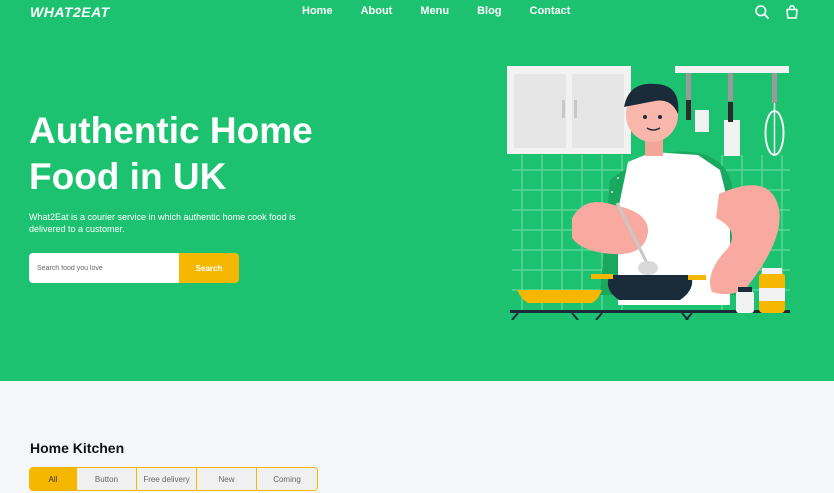  I want to click on nav-home: Home, so click(317, 11).